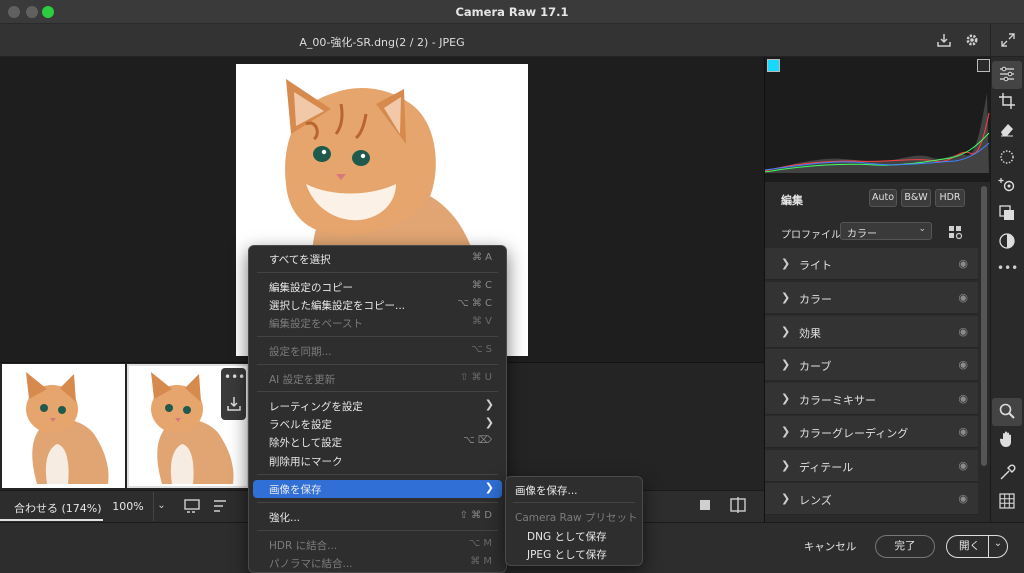 This screenshot has height=573, width=1024. Describe the element at coordinates (574, 554) in the screenshot. I see `submenu-save-as-jpeg: JPEG として保存` at that location.